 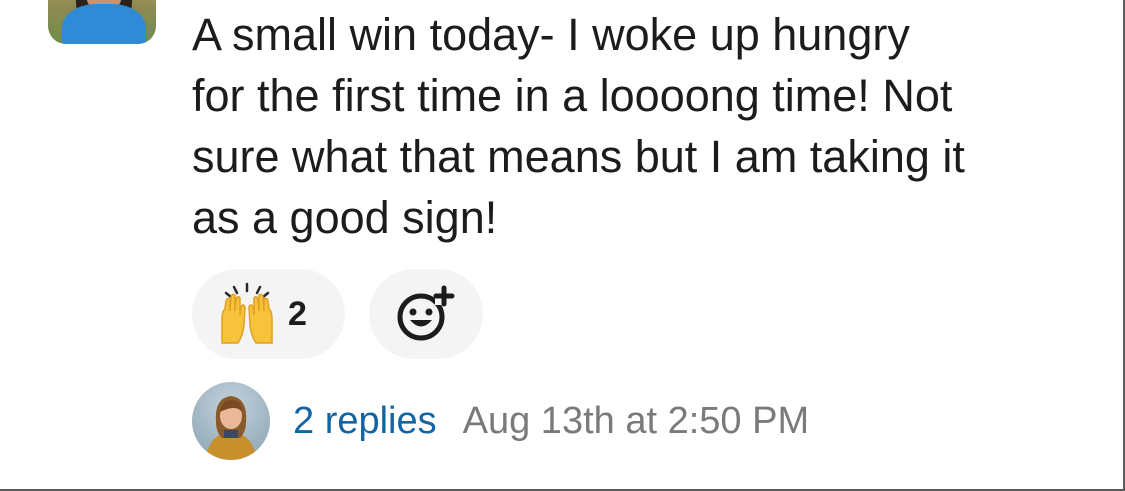 I want to click on reply-timestamp: Aug 13th at 2:50 PM, so click(x=636, y=420).